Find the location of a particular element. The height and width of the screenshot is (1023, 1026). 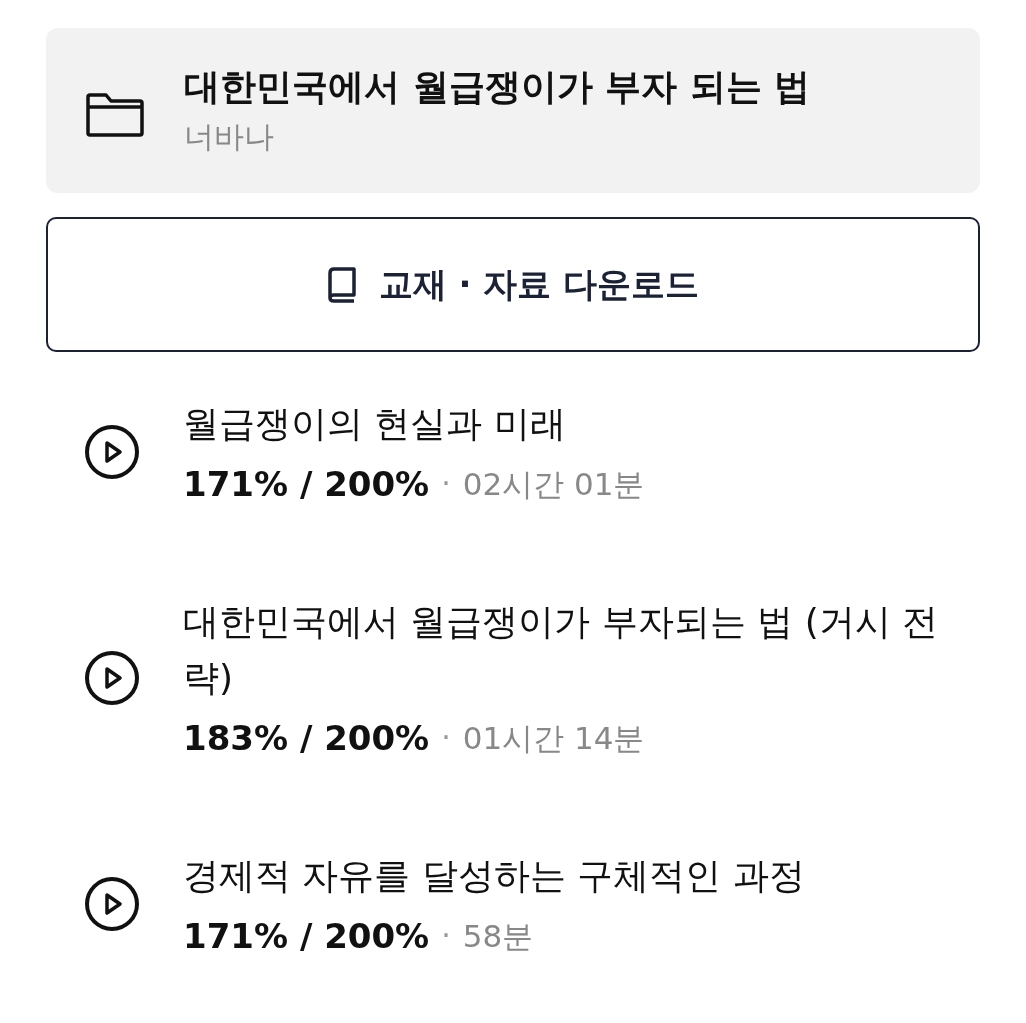

lesson-duration: 58분 is located at coordinates (498, 936).